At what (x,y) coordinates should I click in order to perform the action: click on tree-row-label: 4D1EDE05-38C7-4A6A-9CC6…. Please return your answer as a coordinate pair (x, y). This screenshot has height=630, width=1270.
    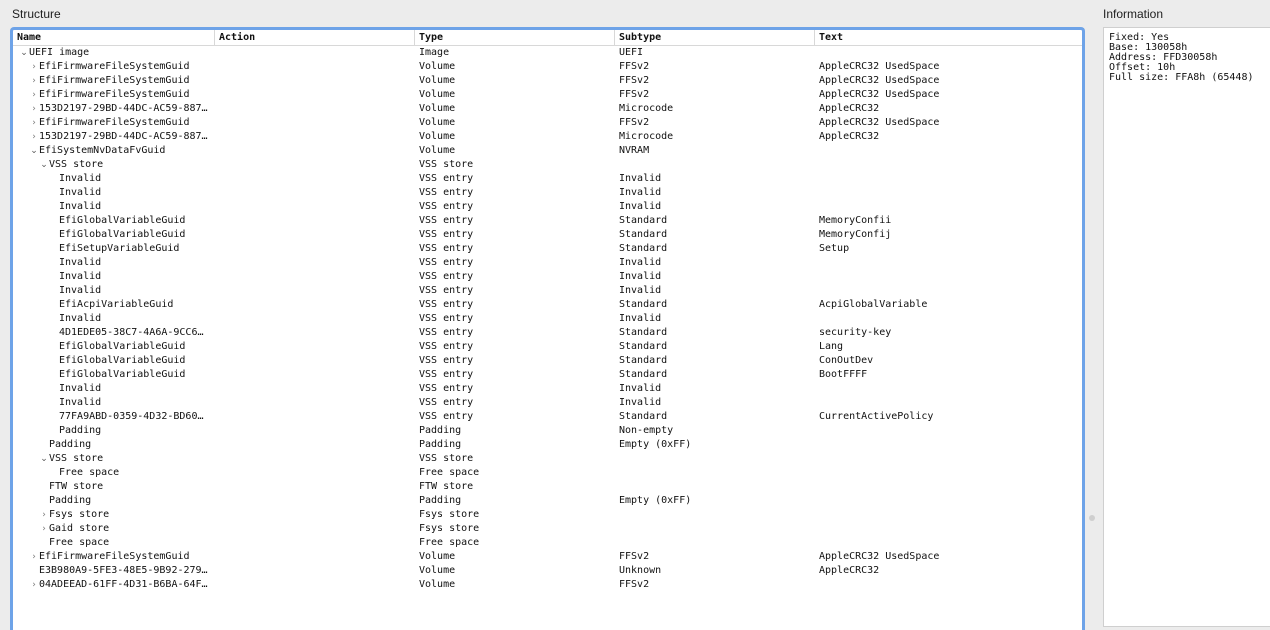
    Looking at the image, I should click on (131, 332).